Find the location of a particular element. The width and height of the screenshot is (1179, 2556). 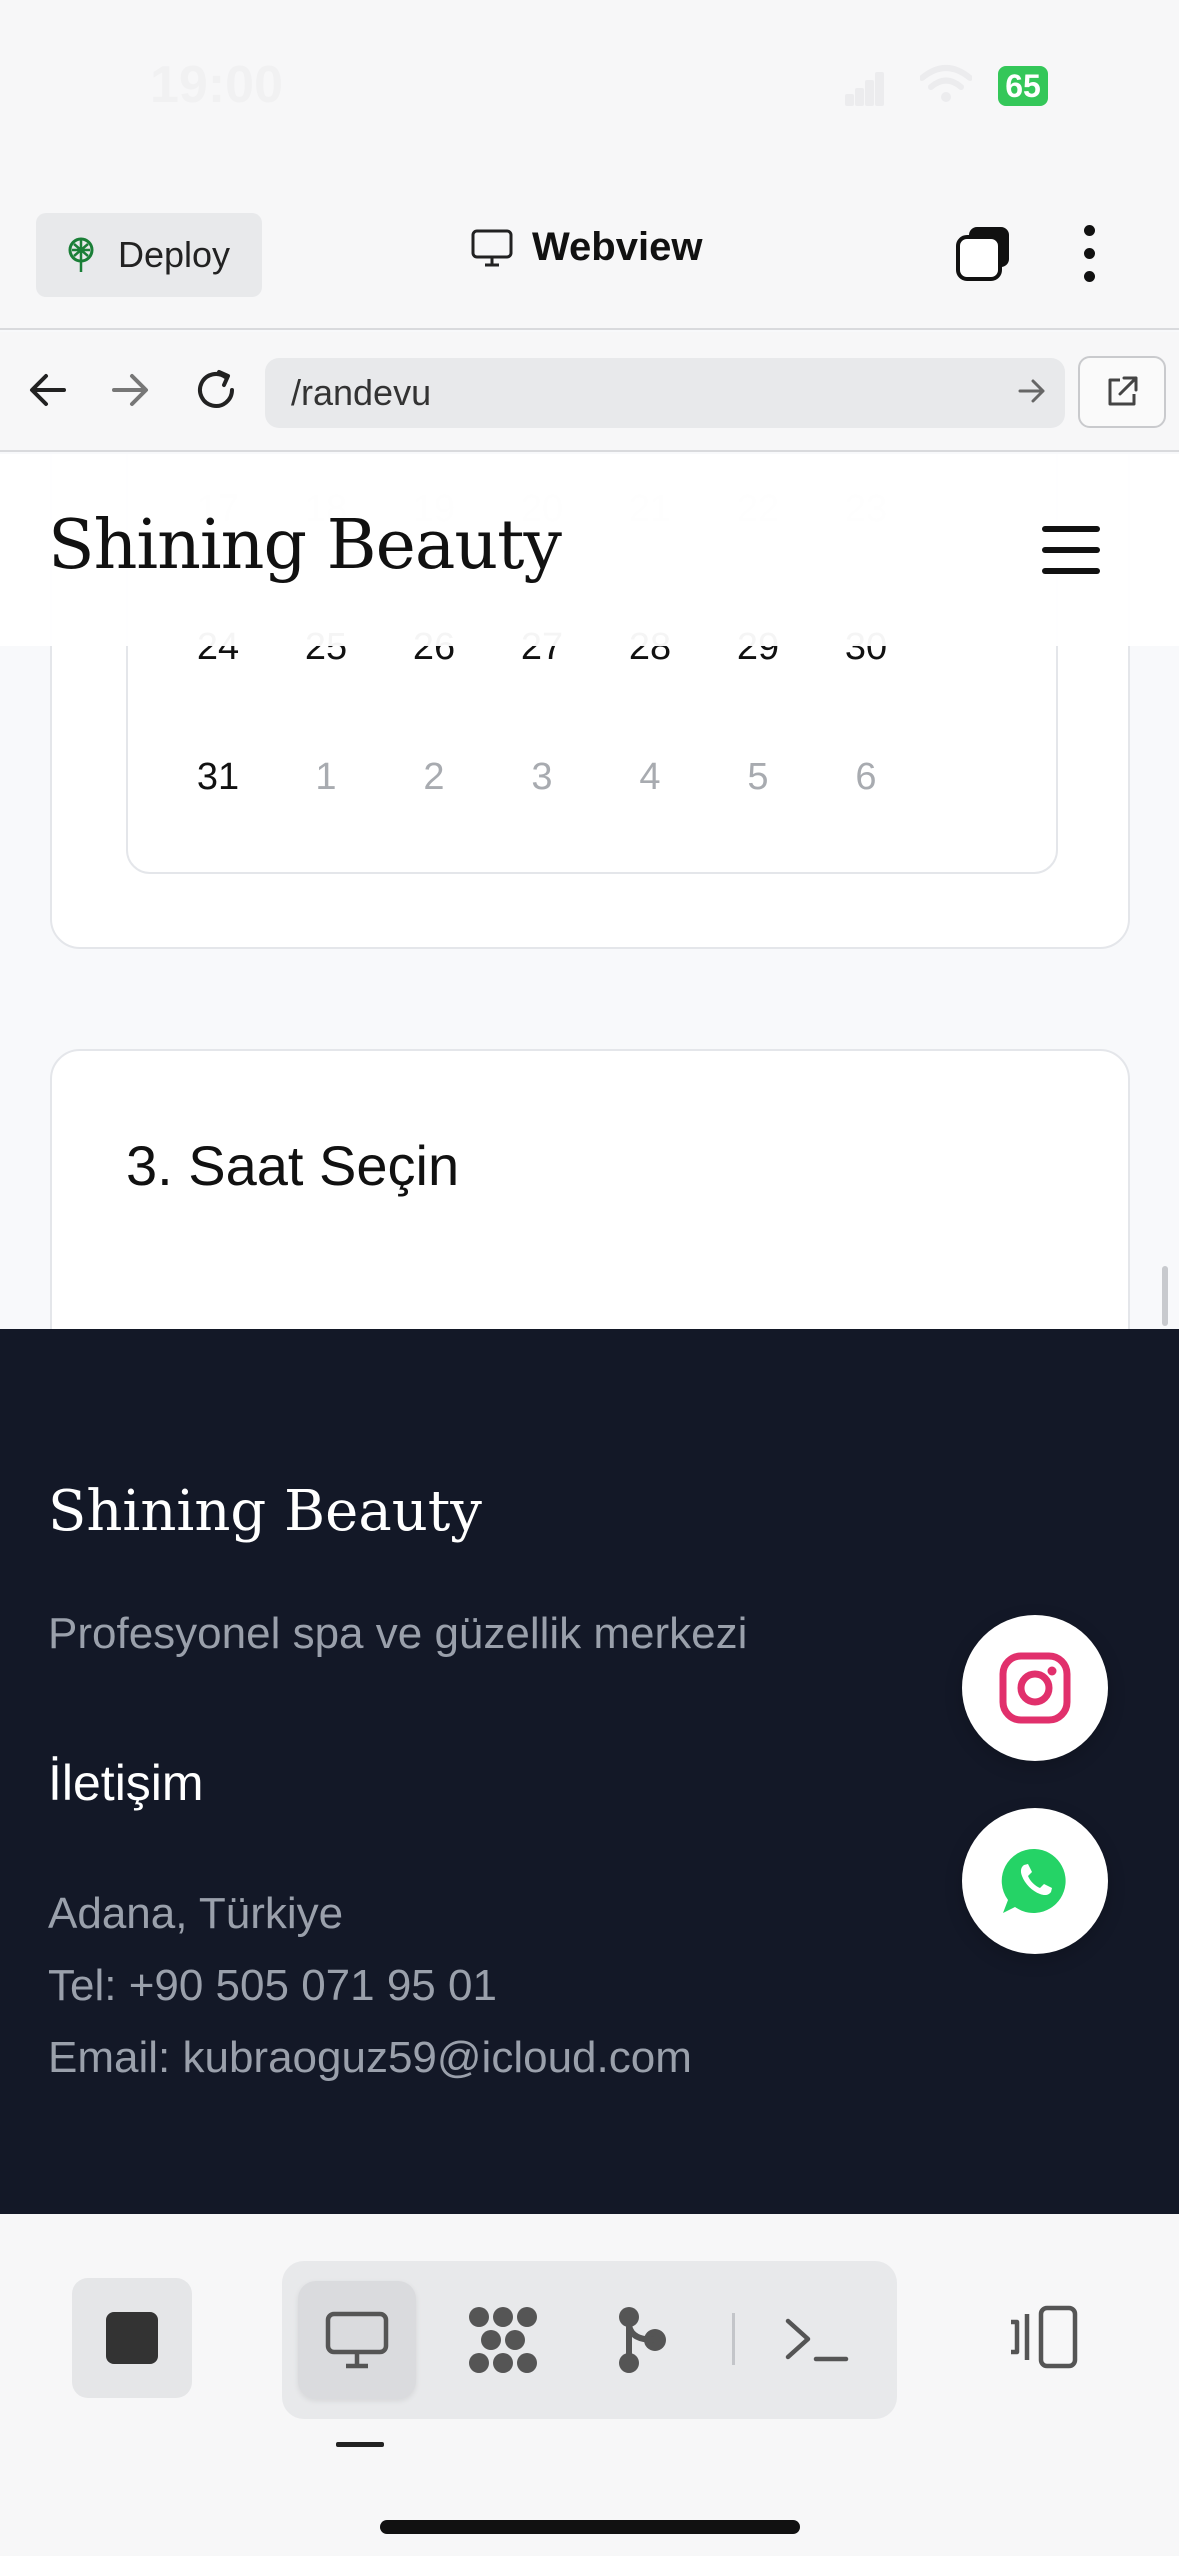

git-icon is located at coordinates (642, 2340).